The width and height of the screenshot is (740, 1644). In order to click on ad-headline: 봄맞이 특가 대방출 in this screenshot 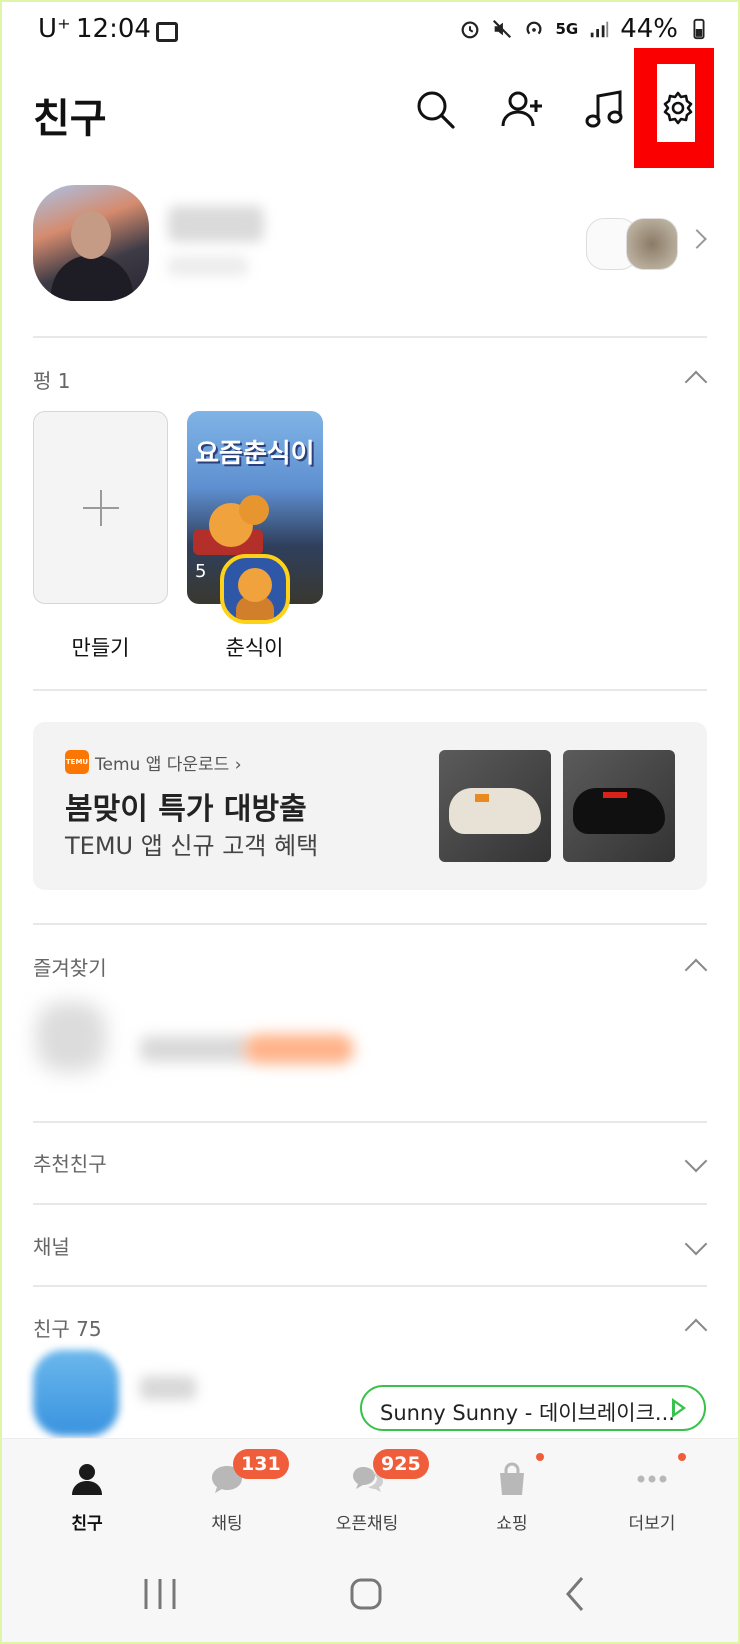, I will do `click(186, 809)`.